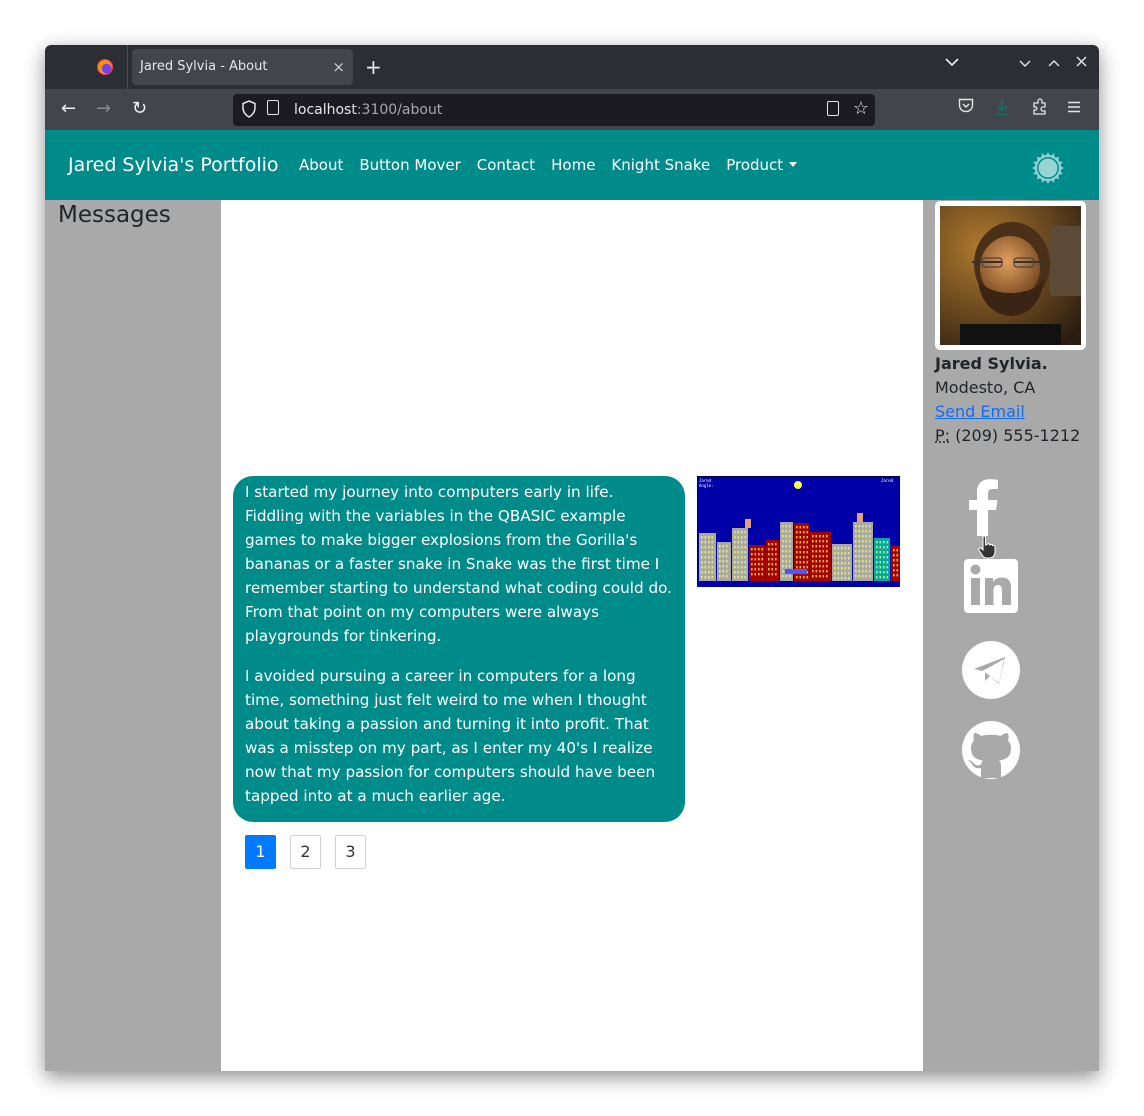 The height and width of the screenshot is (1116, 1144). I want to click on app-menu-button, so click(1074, 107).